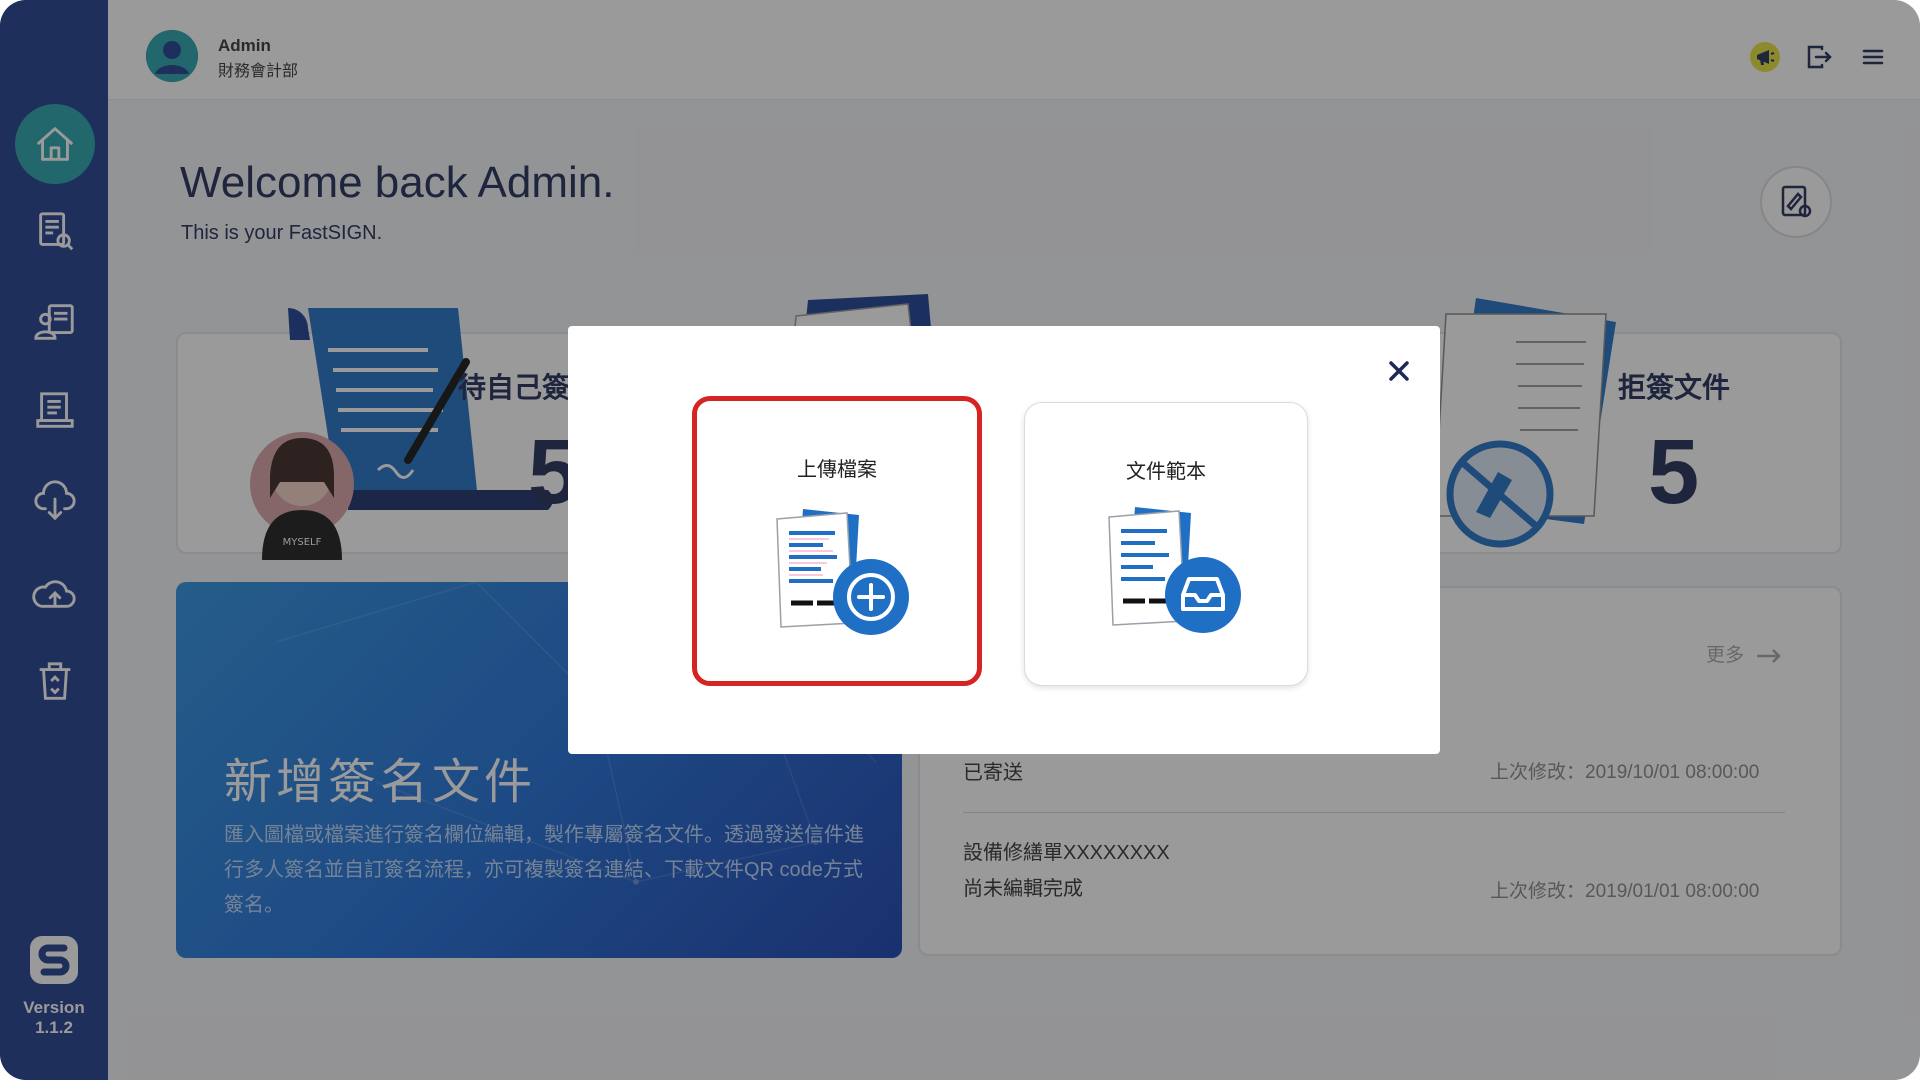 The height and width of the screenshot is (1080, 1920). I want to click on close-icon, so click(1399, 371).